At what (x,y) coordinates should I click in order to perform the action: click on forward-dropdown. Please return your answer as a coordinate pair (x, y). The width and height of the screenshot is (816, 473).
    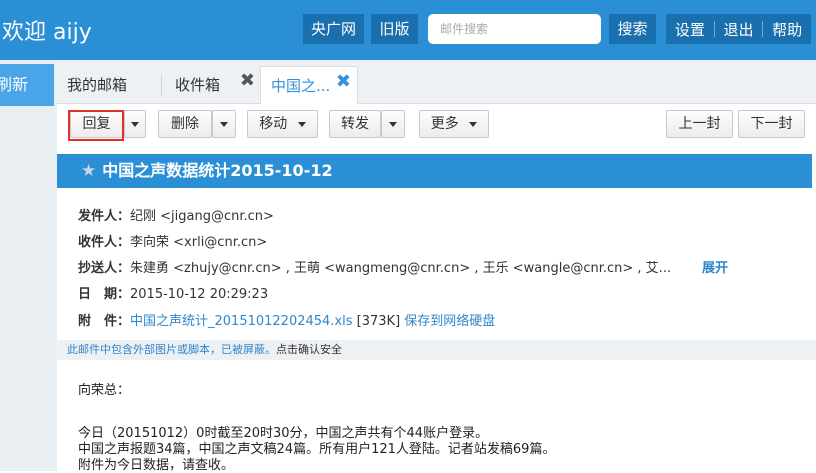
    Looking at the image, I should click on (393, 124).